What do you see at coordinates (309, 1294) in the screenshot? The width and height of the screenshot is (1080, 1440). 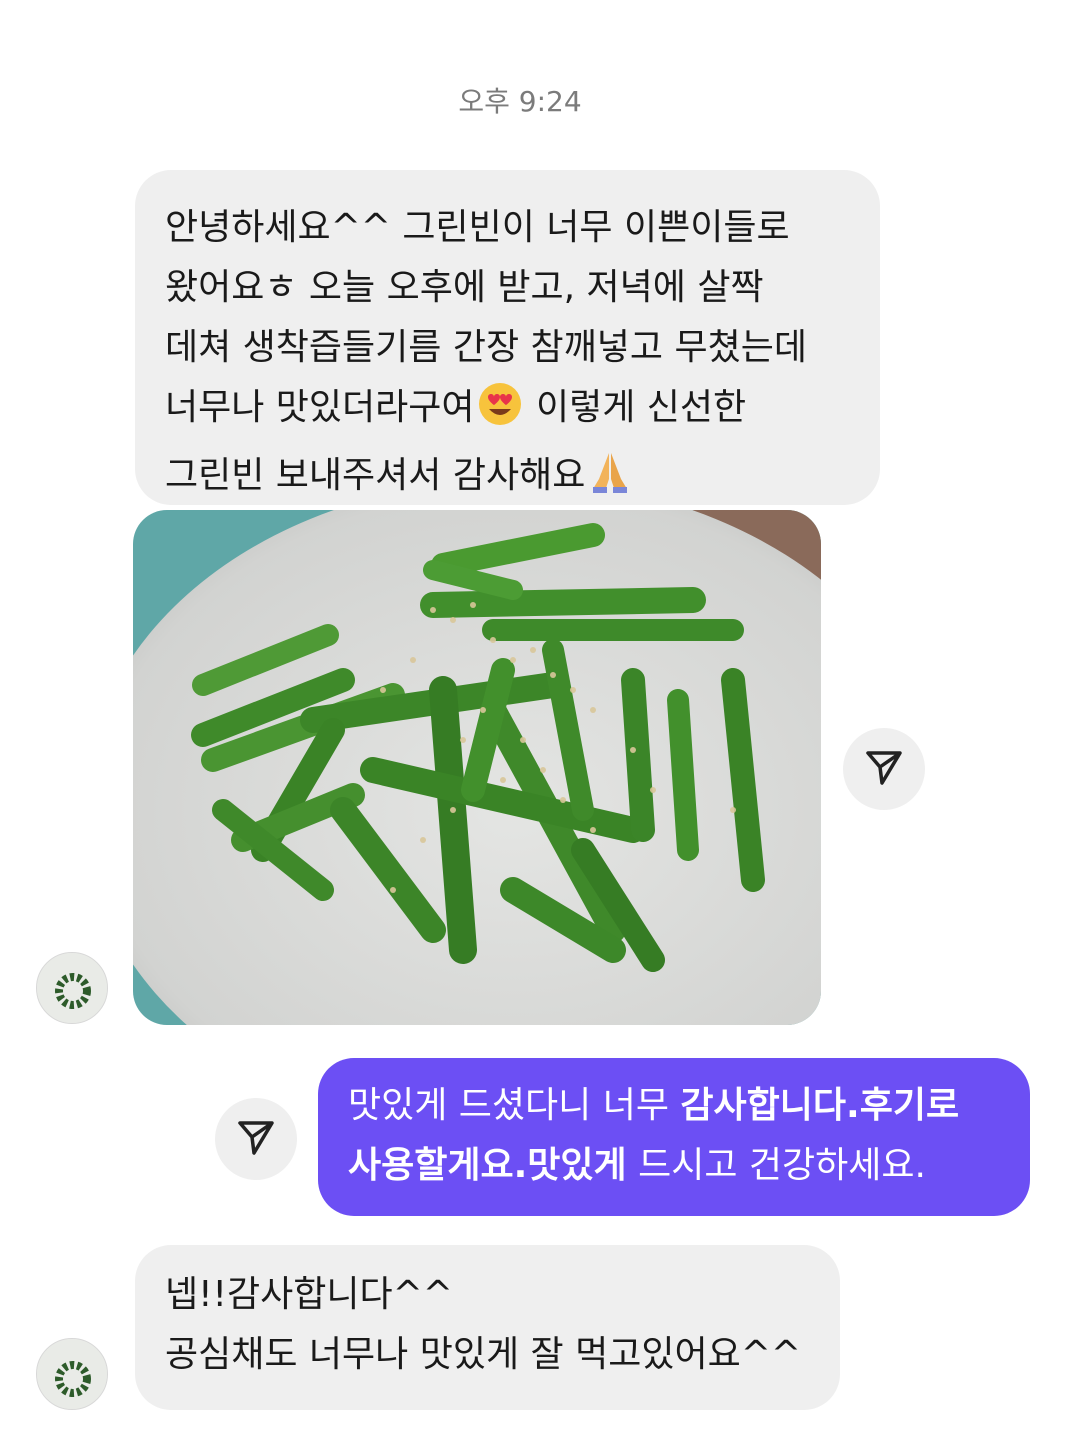 I see `message-line: 넵!!감사합니다^^` at bounding box center [309, 1294].